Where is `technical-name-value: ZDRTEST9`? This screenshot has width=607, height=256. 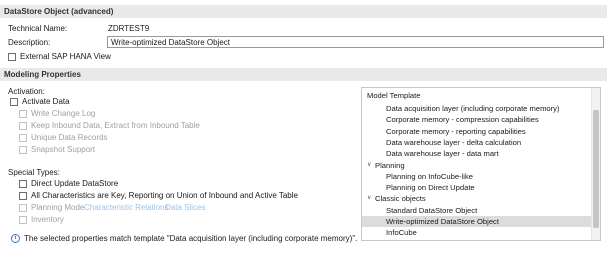
technical-name-value: ZDRTEST9 is located at coordinates (129, 28).